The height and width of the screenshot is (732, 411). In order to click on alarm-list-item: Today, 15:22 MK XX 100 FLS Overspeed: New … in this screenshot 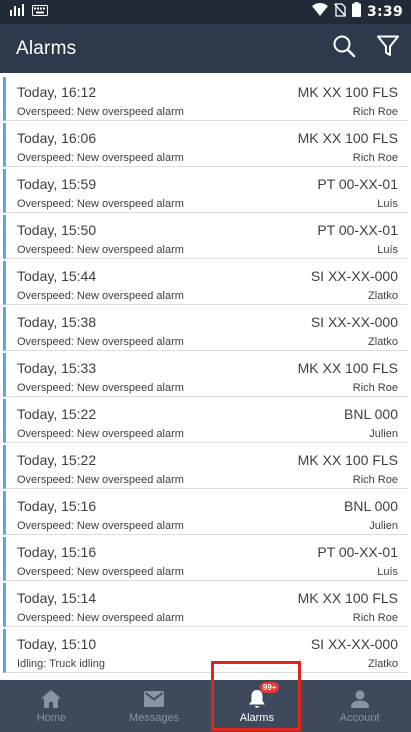, I will do `click(205, 467)`.